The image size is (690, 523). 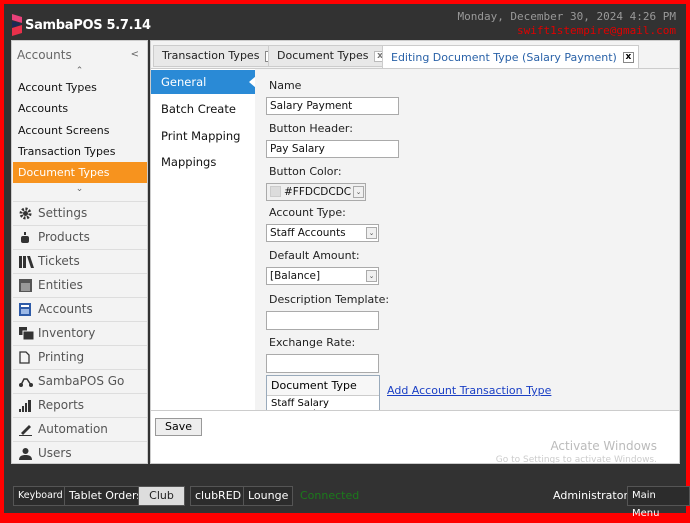 I want to click on club-button: Club, so click(x=161, y=496).